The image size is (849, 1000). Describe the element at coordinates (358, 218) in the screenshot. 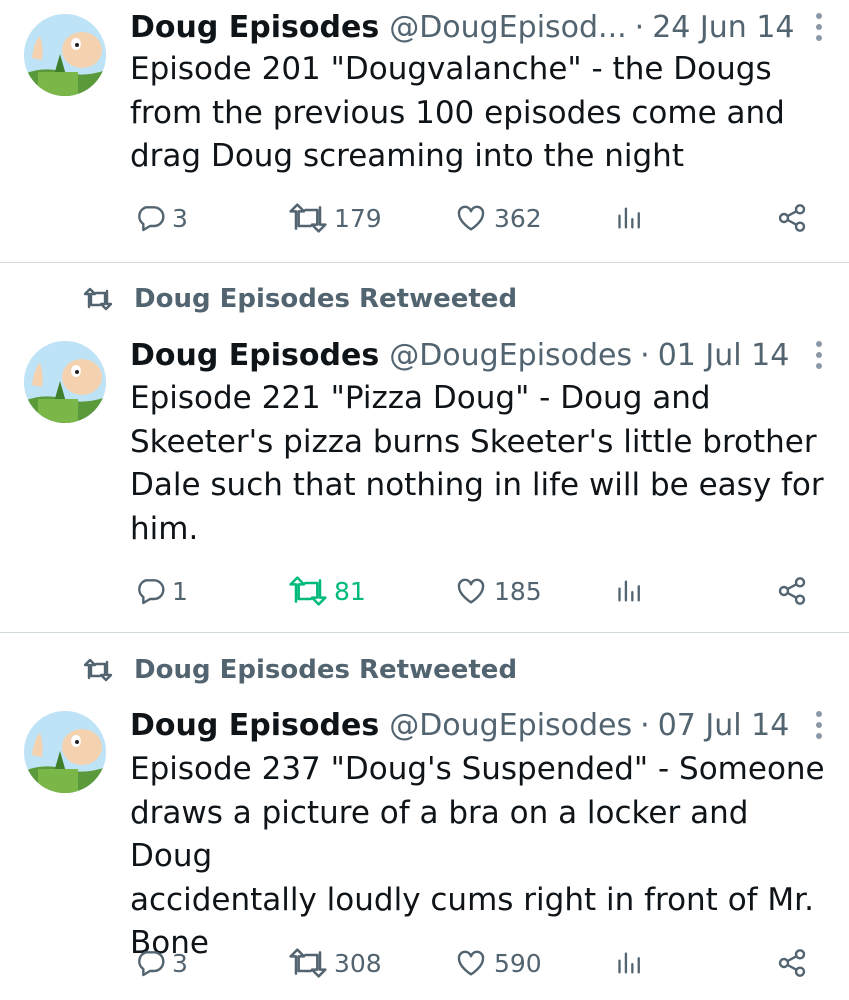

I see `retweet-count: 179` at that location.